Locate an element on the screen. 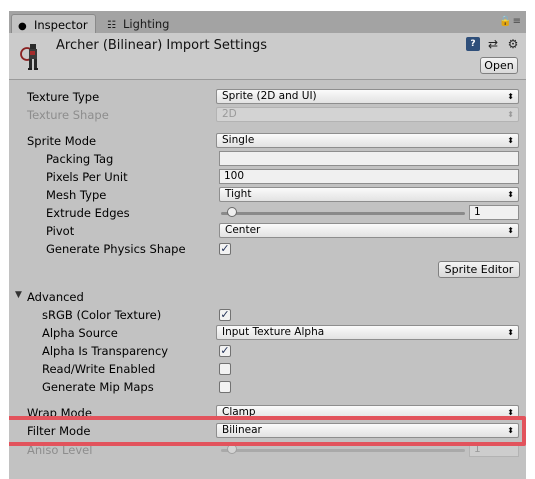  preset-icon: ⇄ is located at coordinates (493, 44).